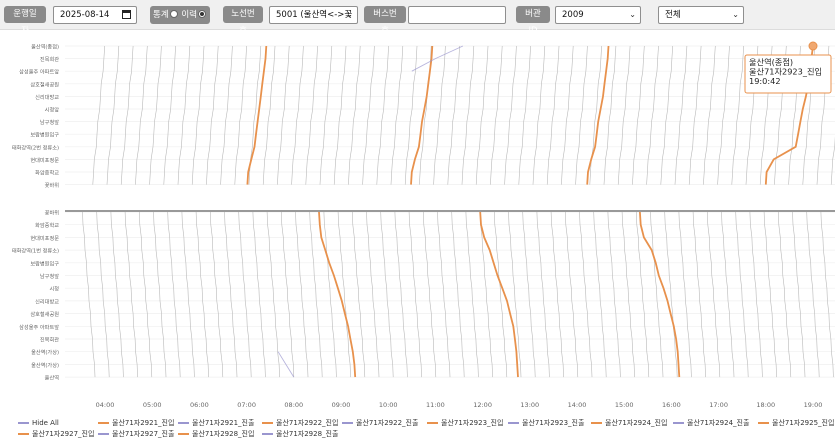  What do you see at coordinates (49, 122) in the screenshot?
I see `stop-label: 남구청앞` at bounding box center [49, 122].